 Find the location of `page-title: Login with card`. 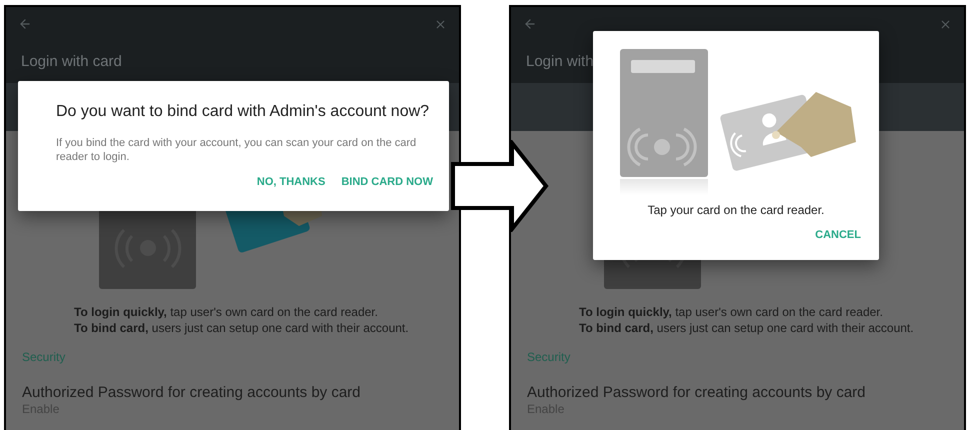

page-title: Login with card is located at coordinates (71, 61).